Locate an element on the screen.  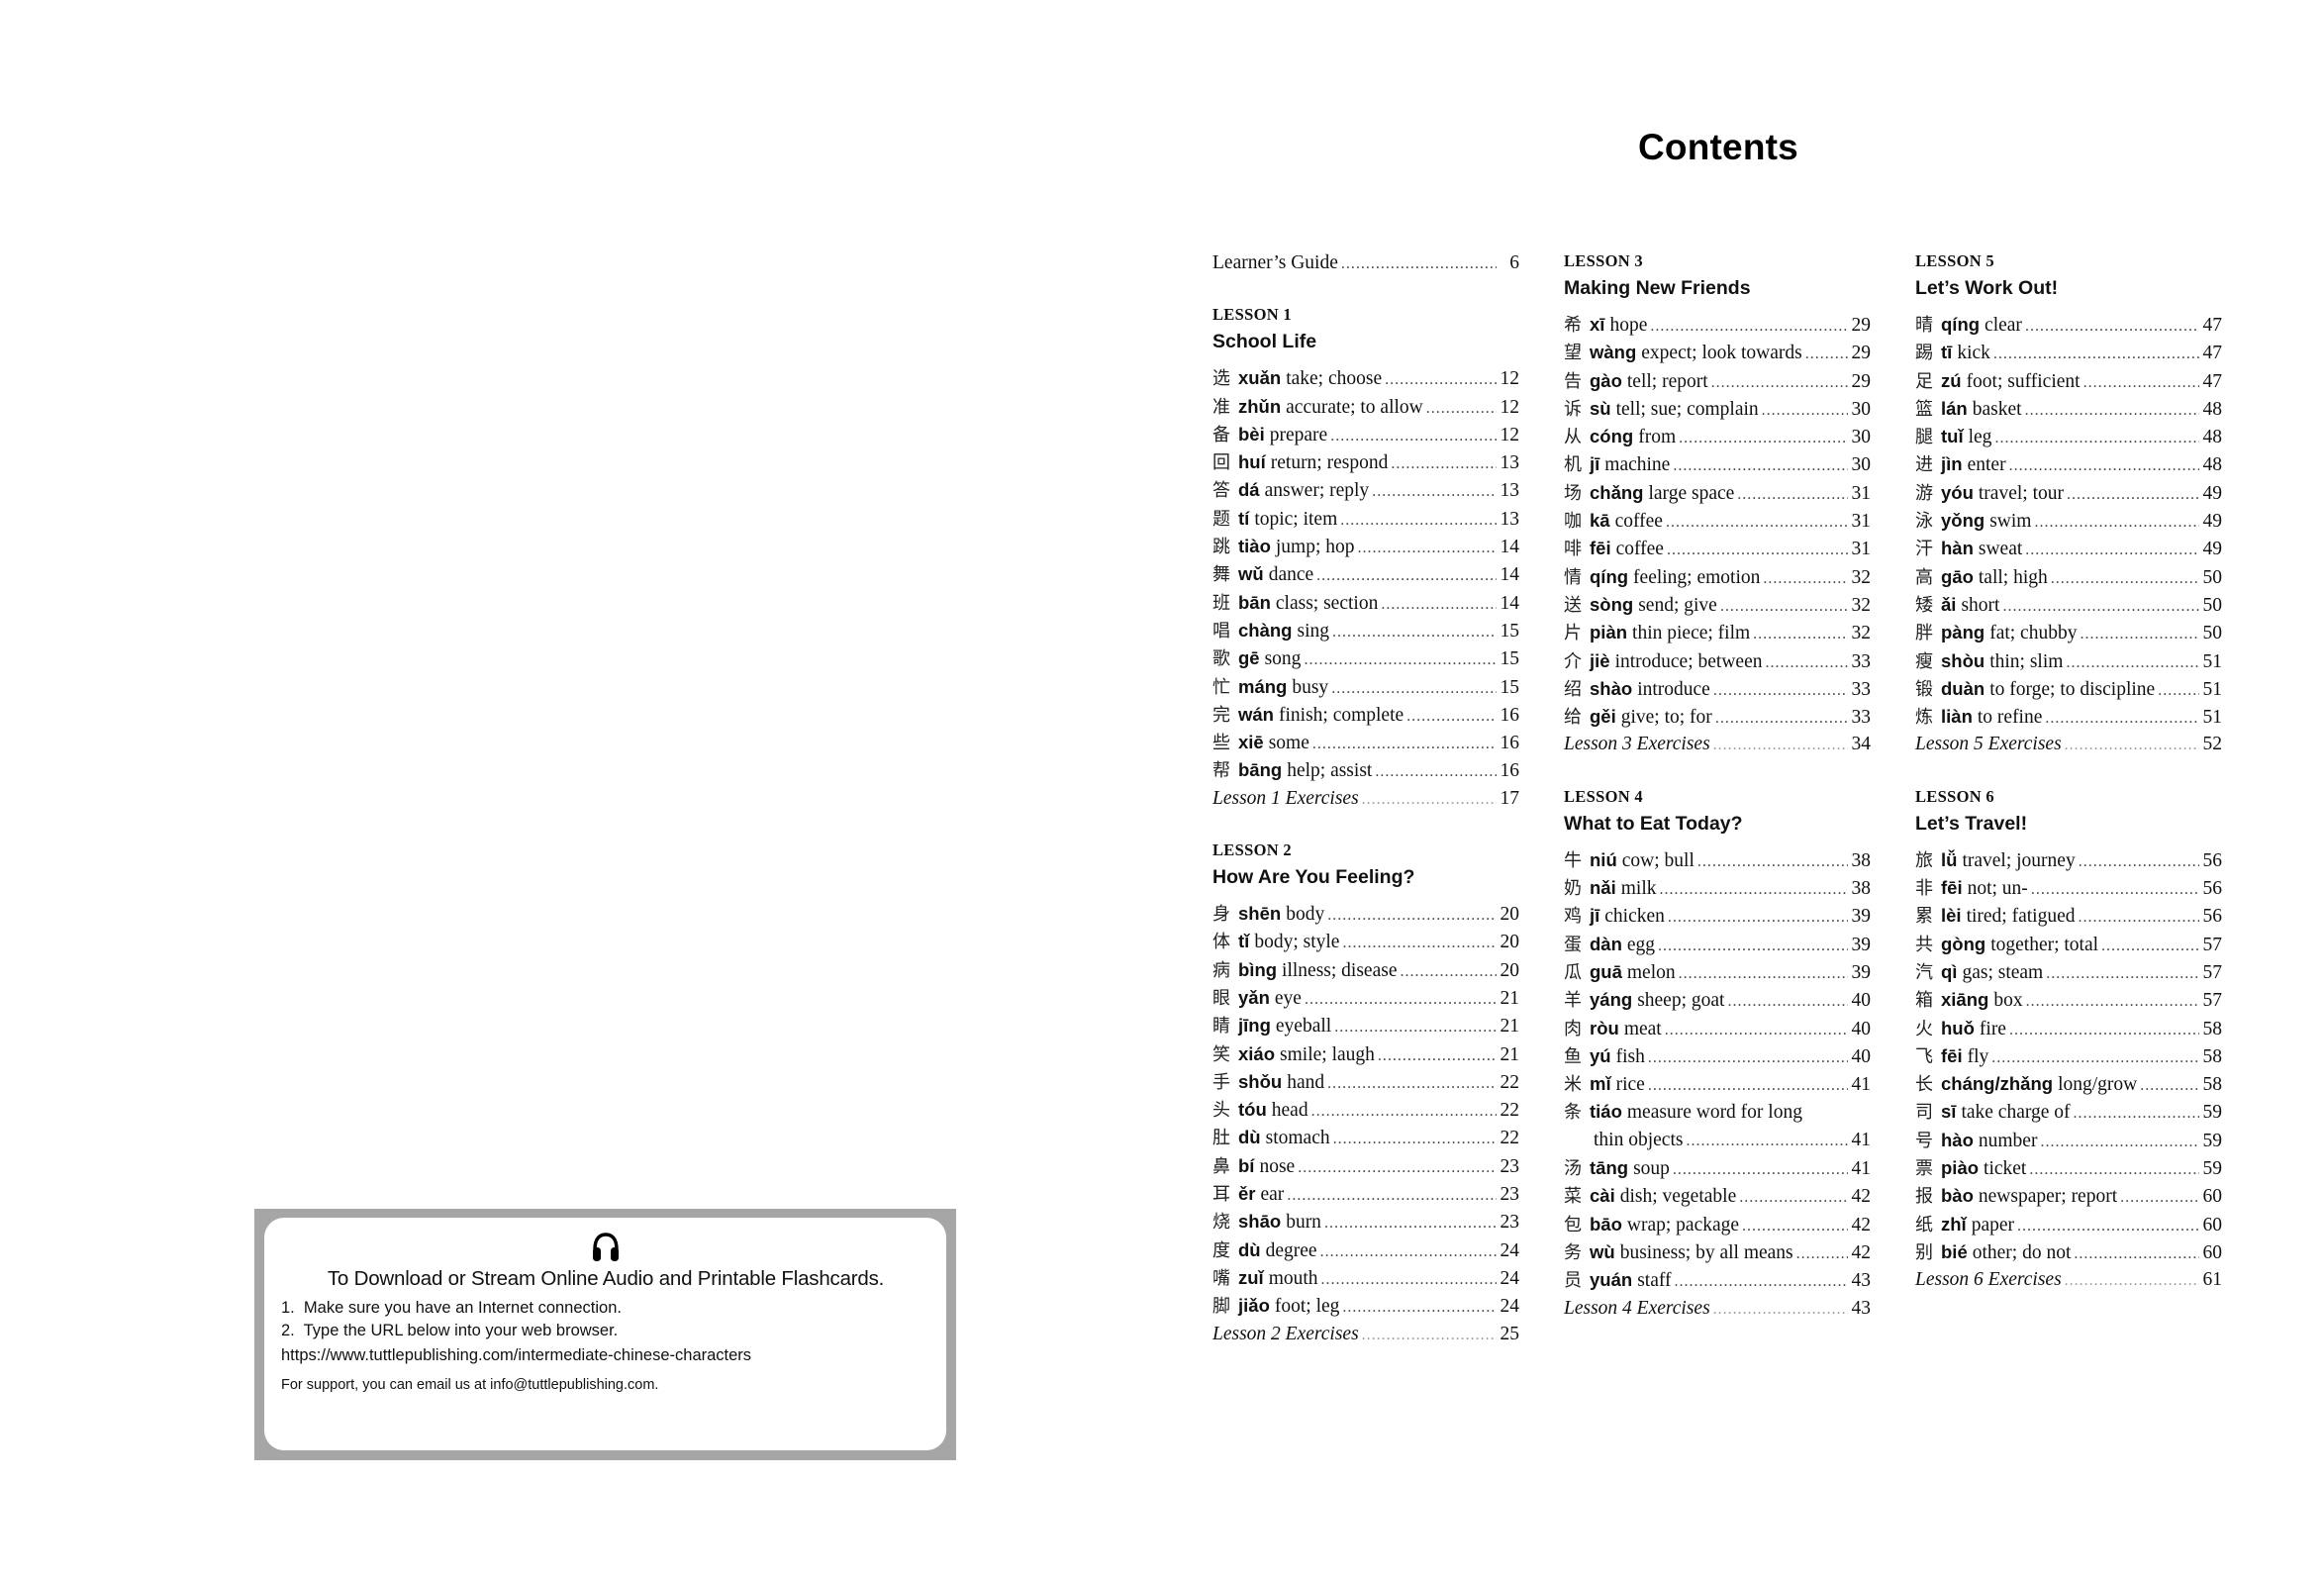
toc-entry: 头 tóuhead 22 is located at coordinates (1365, 1110).